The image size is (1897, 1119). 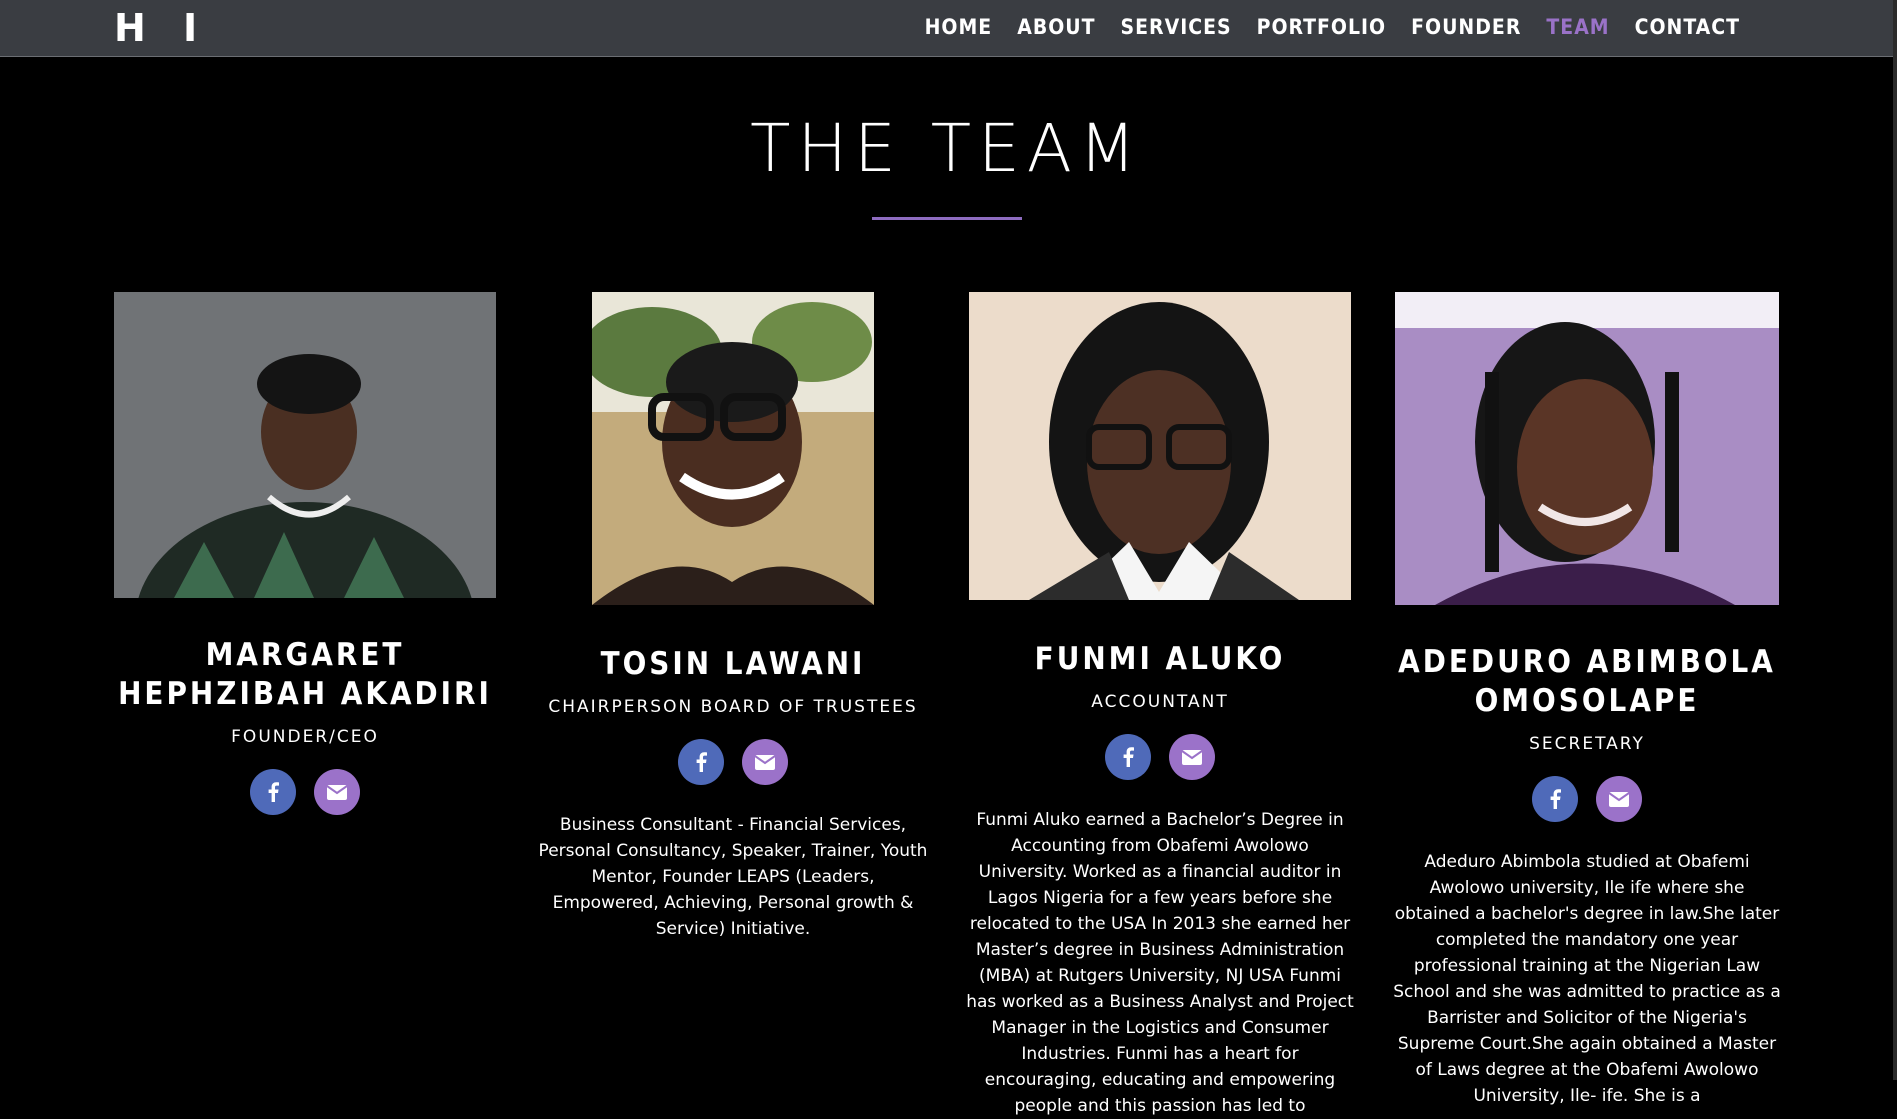 I want to click on nav-link-founder: FOUNDER, so click(x=1466, y=27).